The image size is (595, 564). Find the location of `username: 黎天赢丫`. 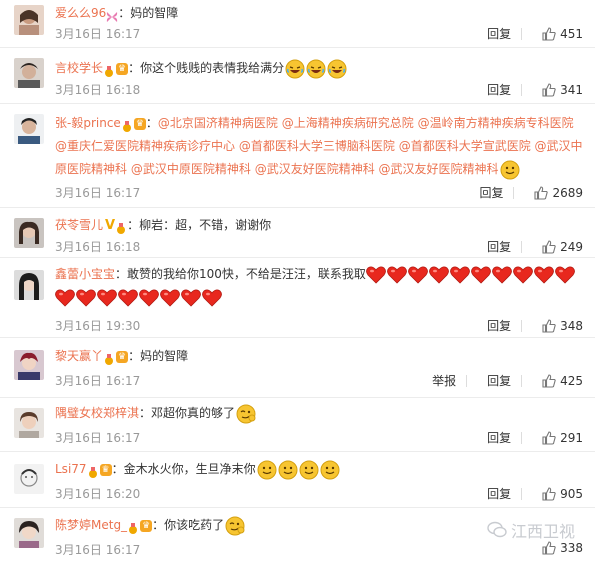

username: 黎天赢丫 is located at coordinates (79, 356).